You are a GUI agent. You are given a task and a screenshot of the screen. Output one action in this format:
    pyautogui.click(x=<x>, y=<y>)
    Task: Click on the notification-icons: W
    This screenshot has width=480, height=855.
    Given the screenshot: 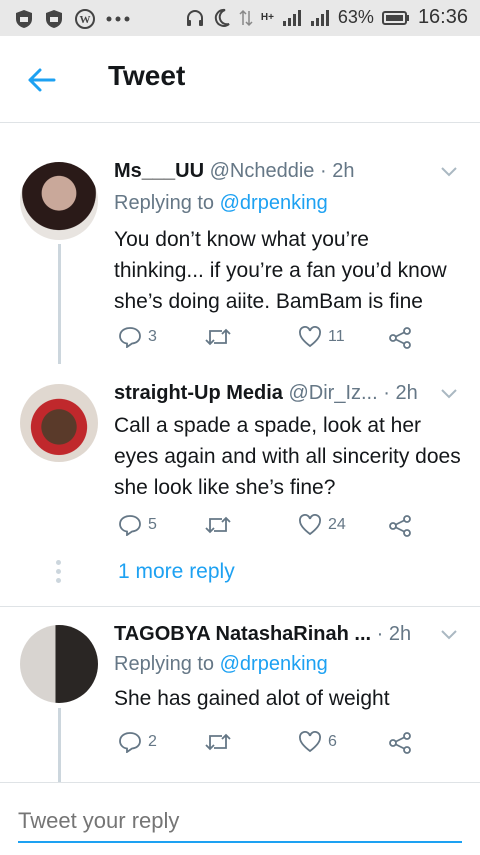 What is the action you would take?
    pyautogui.click(x=72, y=19)
    